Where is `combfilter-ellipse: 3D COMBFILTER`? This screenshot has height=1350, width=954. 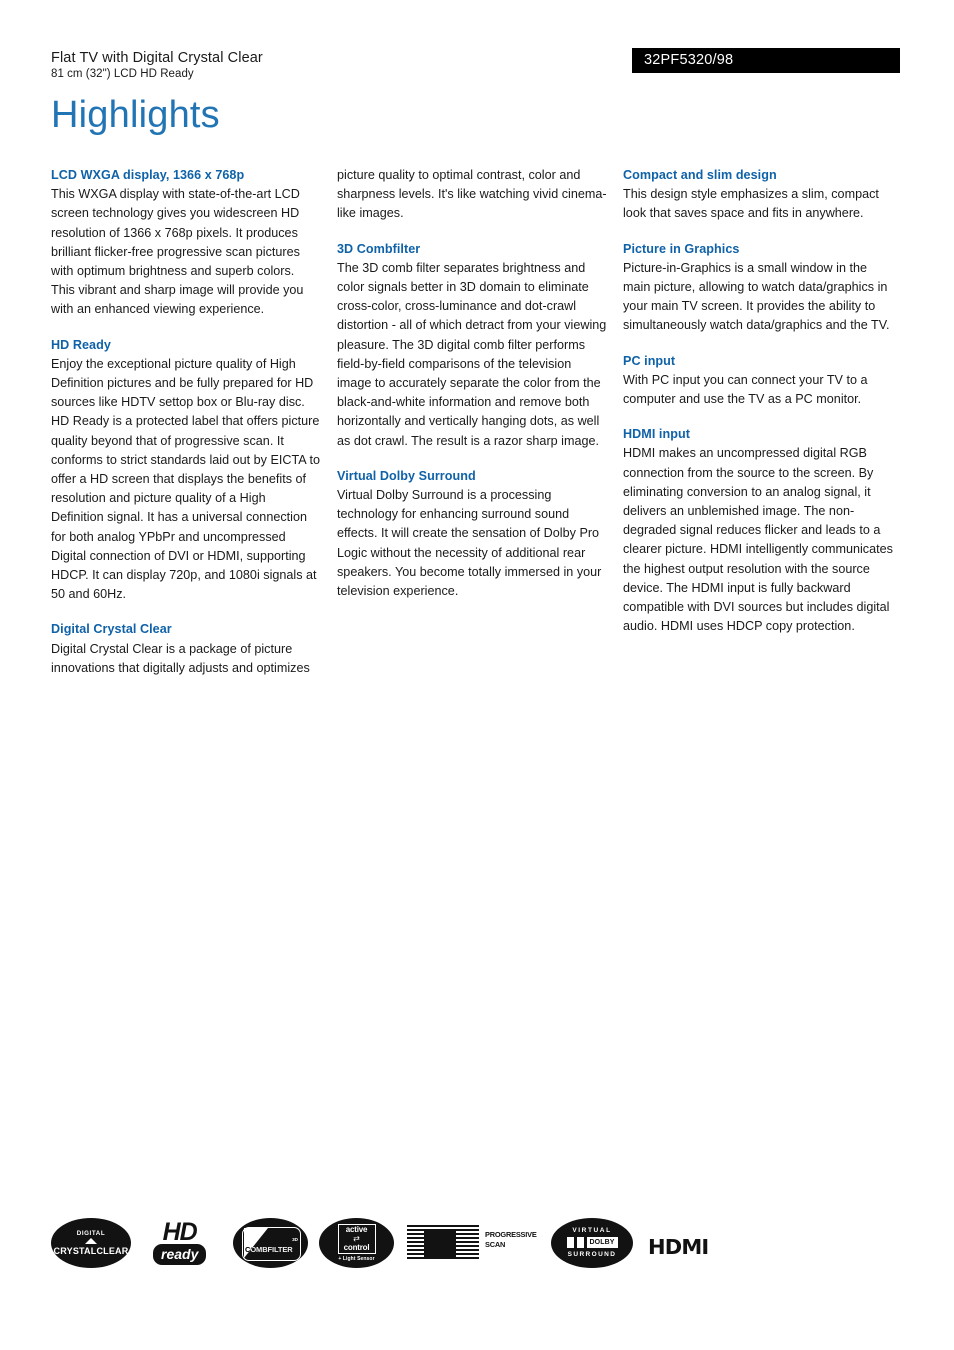 combfilter-ellipse: 3D COMBFILTER is located at coordinates (270, 1243).